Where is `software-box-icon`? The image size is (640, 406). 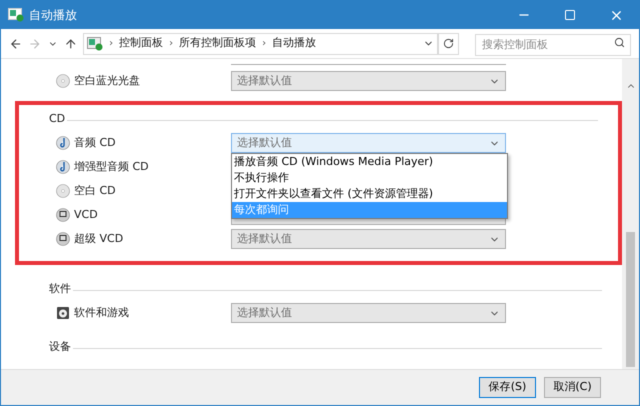 software-box-icon is located at coordinates (63, 313).